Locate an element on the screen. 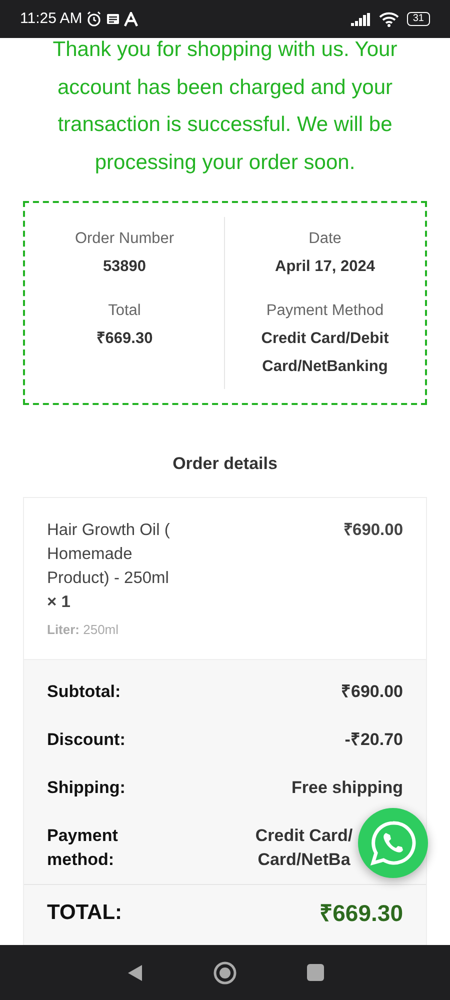  quantity: × 1 is located at coordinates (59, 602).